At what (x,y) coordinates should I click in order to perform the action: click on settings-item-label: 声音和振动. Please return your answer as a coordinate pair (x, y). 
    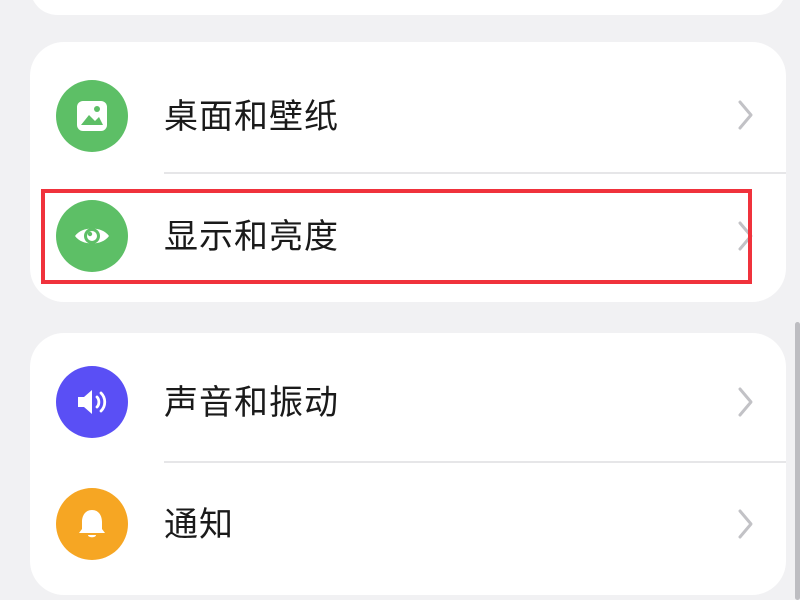
    Looking at the image, I should click on (251, 403).